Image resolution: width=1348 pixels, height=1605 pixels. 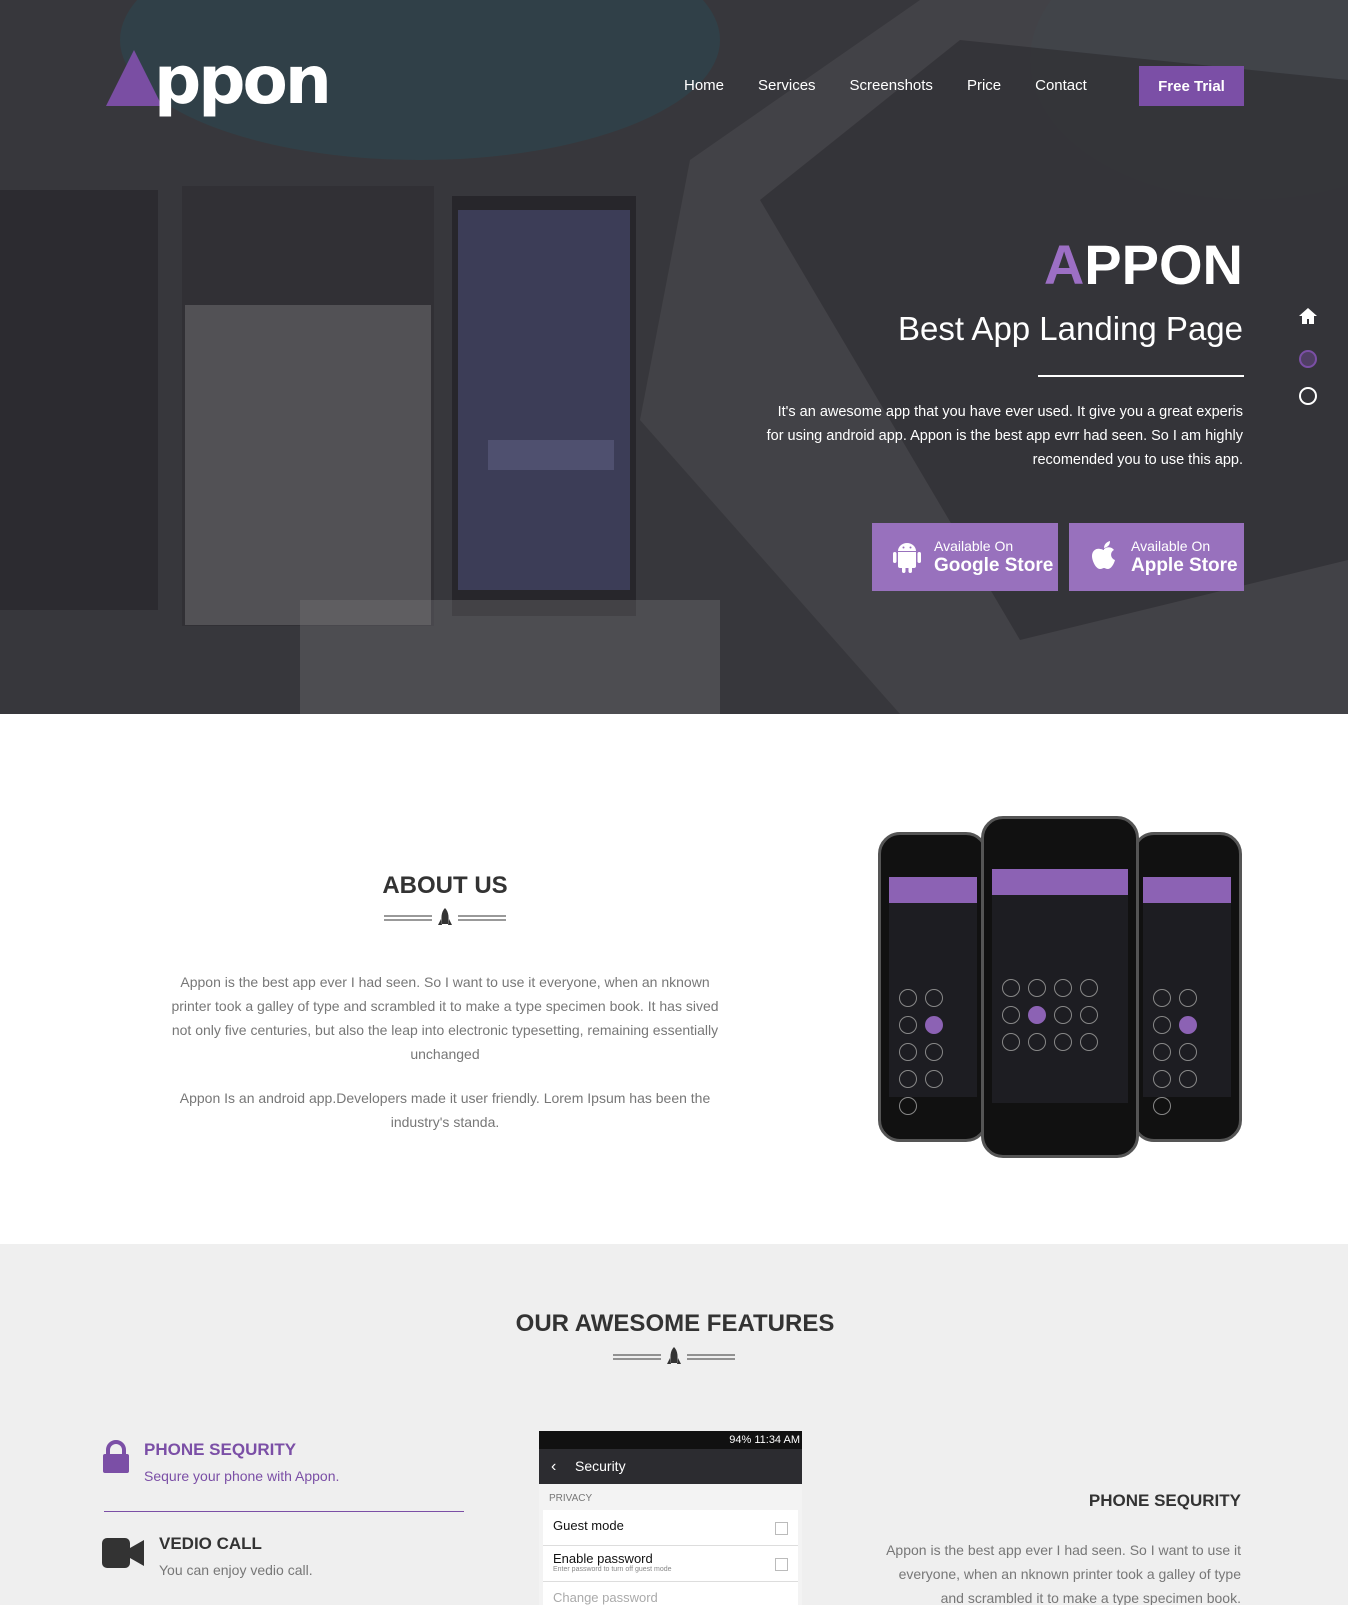 I want to click on screenshot-row-guest-mode: Guest mode, so click(x=670, y=1528).